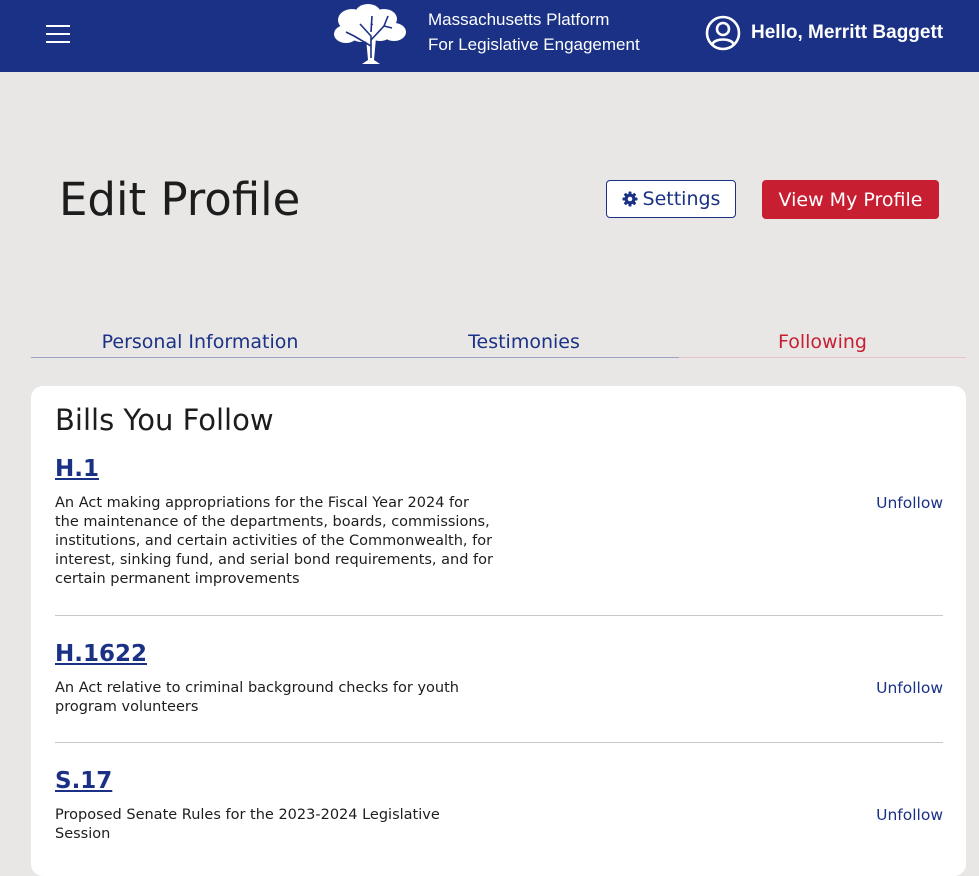 The image size is (979, 876). I want to click on bill-link: S.17, so click(499, 781).